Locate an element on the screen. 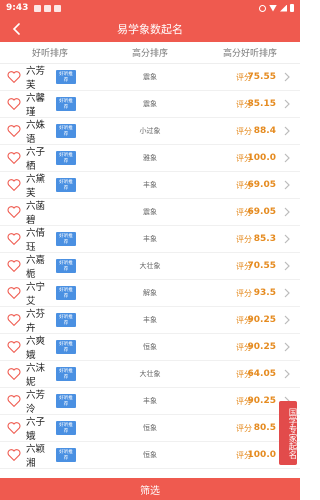  tab-good-sounding: 好听排序 is located at coordinates (50, 52).